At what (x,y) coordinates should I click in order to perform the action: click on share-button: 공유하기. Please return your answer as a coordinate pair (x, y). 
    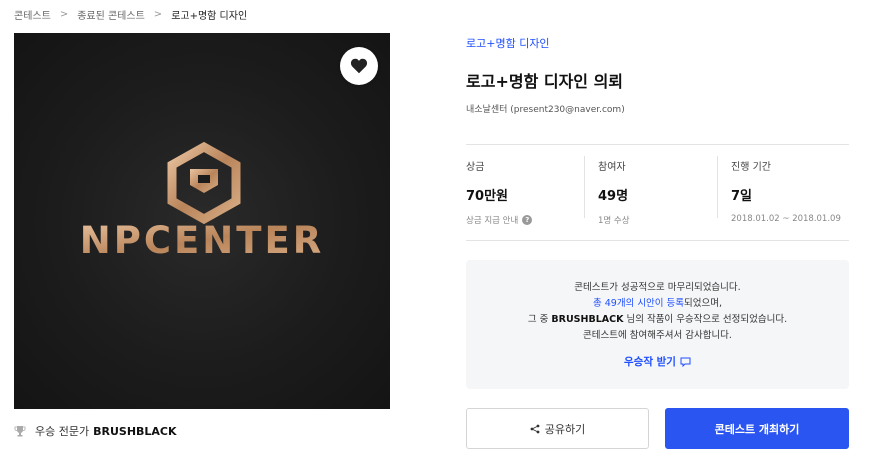
    Looking at the image, I should click on (557, 428).